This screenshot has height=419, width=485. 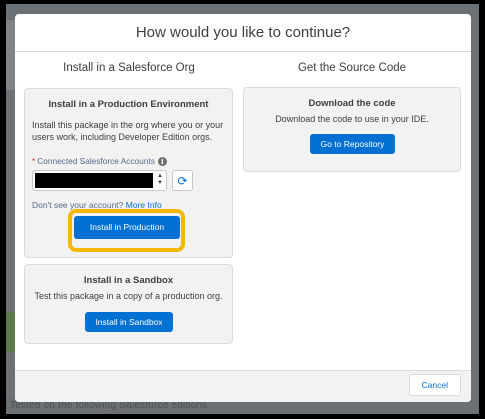 What do you see at coordinates (34, 161) in the screenshot?
I see `required-marker: *` at bounding box center [34, 161].